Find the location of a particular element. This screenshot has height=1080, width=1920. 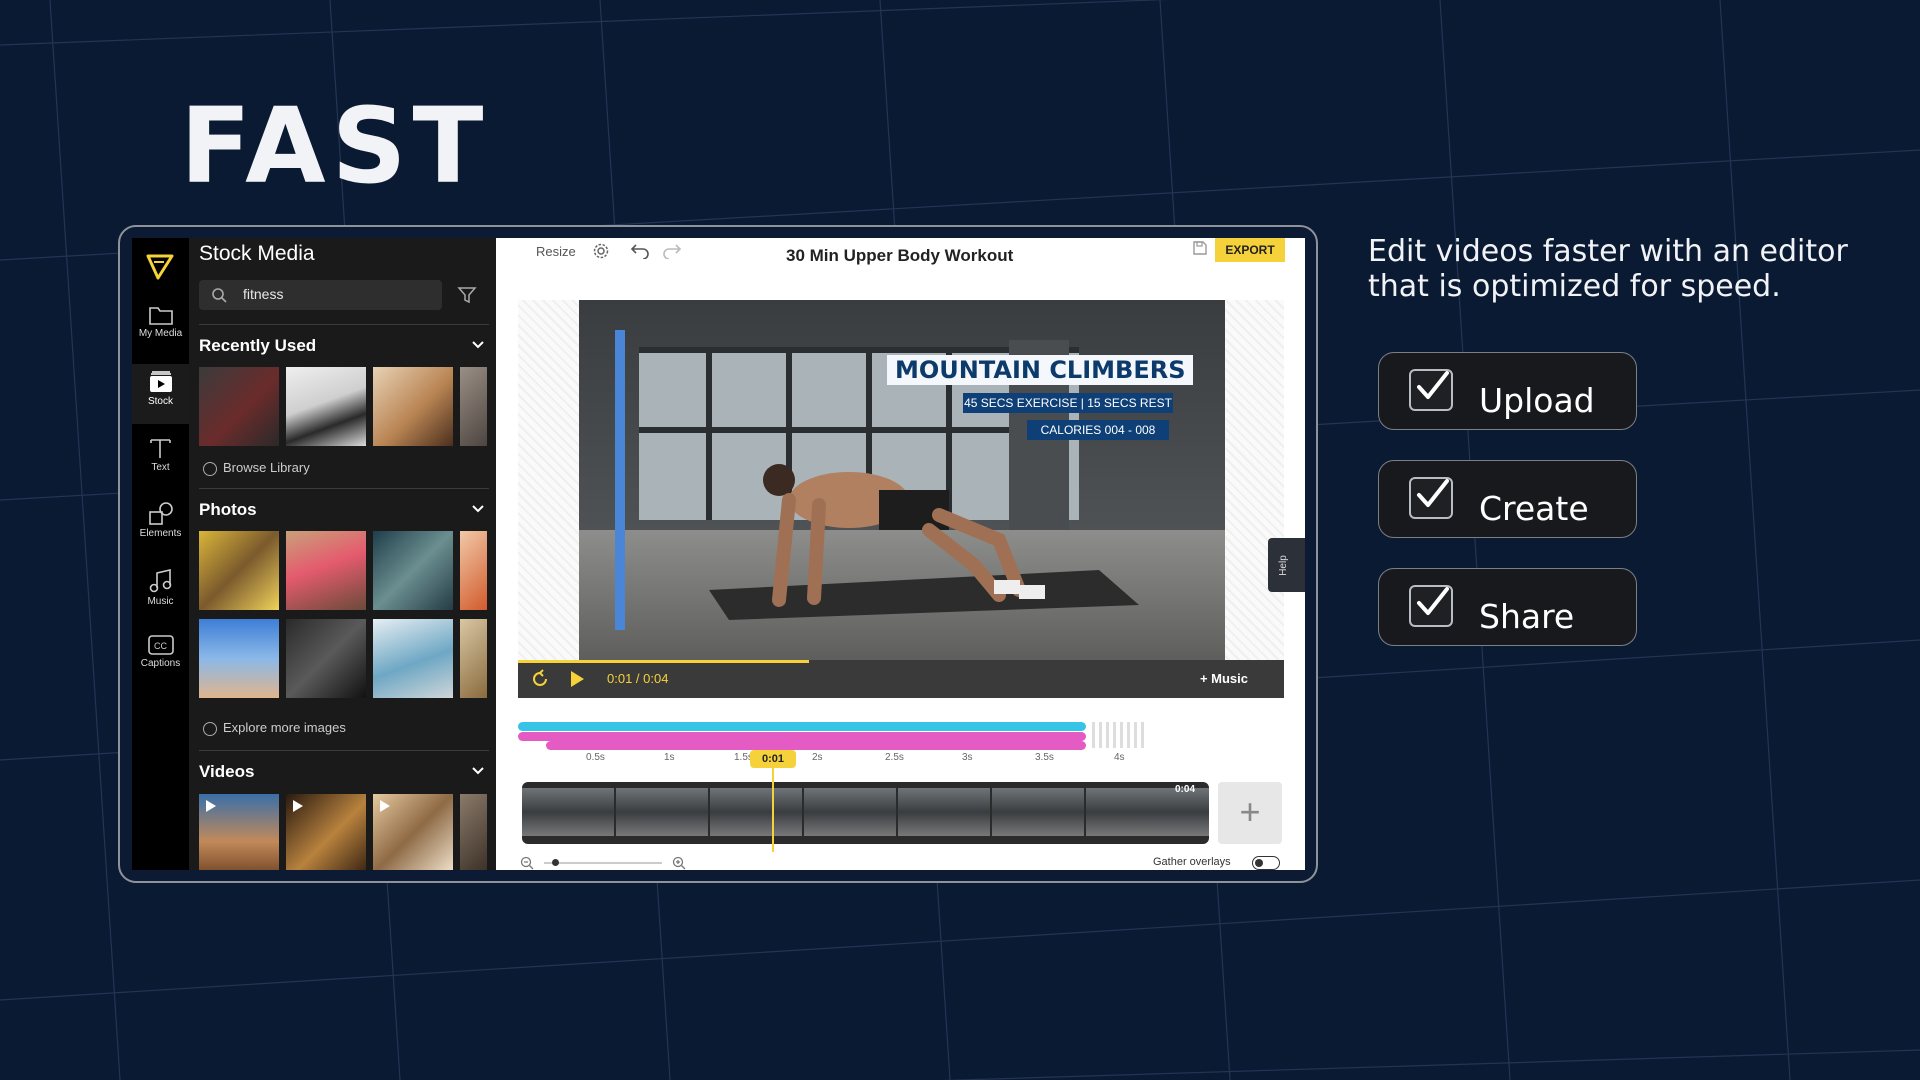

rail-item-music: Music is located at coordinates (160, 592).